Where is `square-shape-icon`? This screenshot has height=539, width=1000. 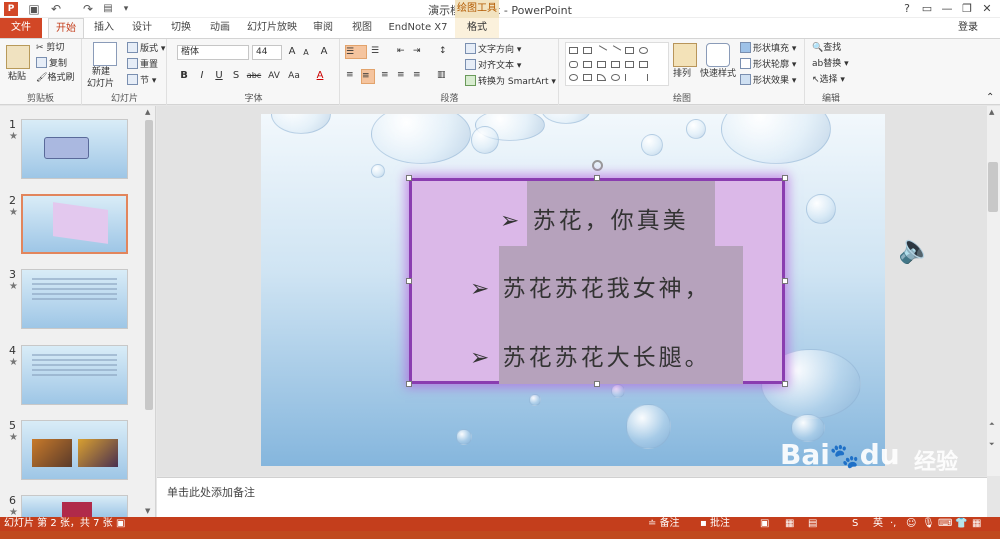
square-shape-icon is located at coordinates (629, 50).